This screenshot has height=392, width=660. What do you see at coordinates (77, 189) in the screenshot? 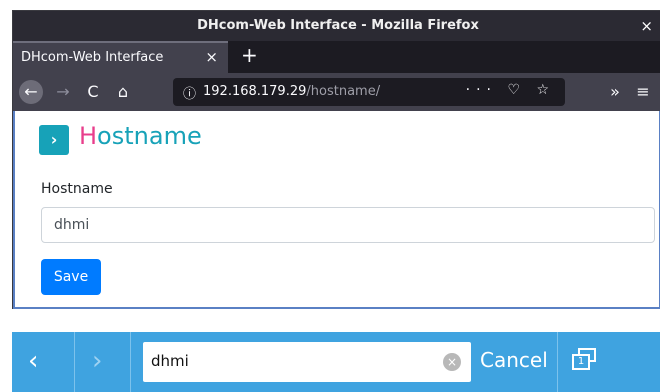
I see `hostname-label: Hostname` at bounding box center [77, 189].